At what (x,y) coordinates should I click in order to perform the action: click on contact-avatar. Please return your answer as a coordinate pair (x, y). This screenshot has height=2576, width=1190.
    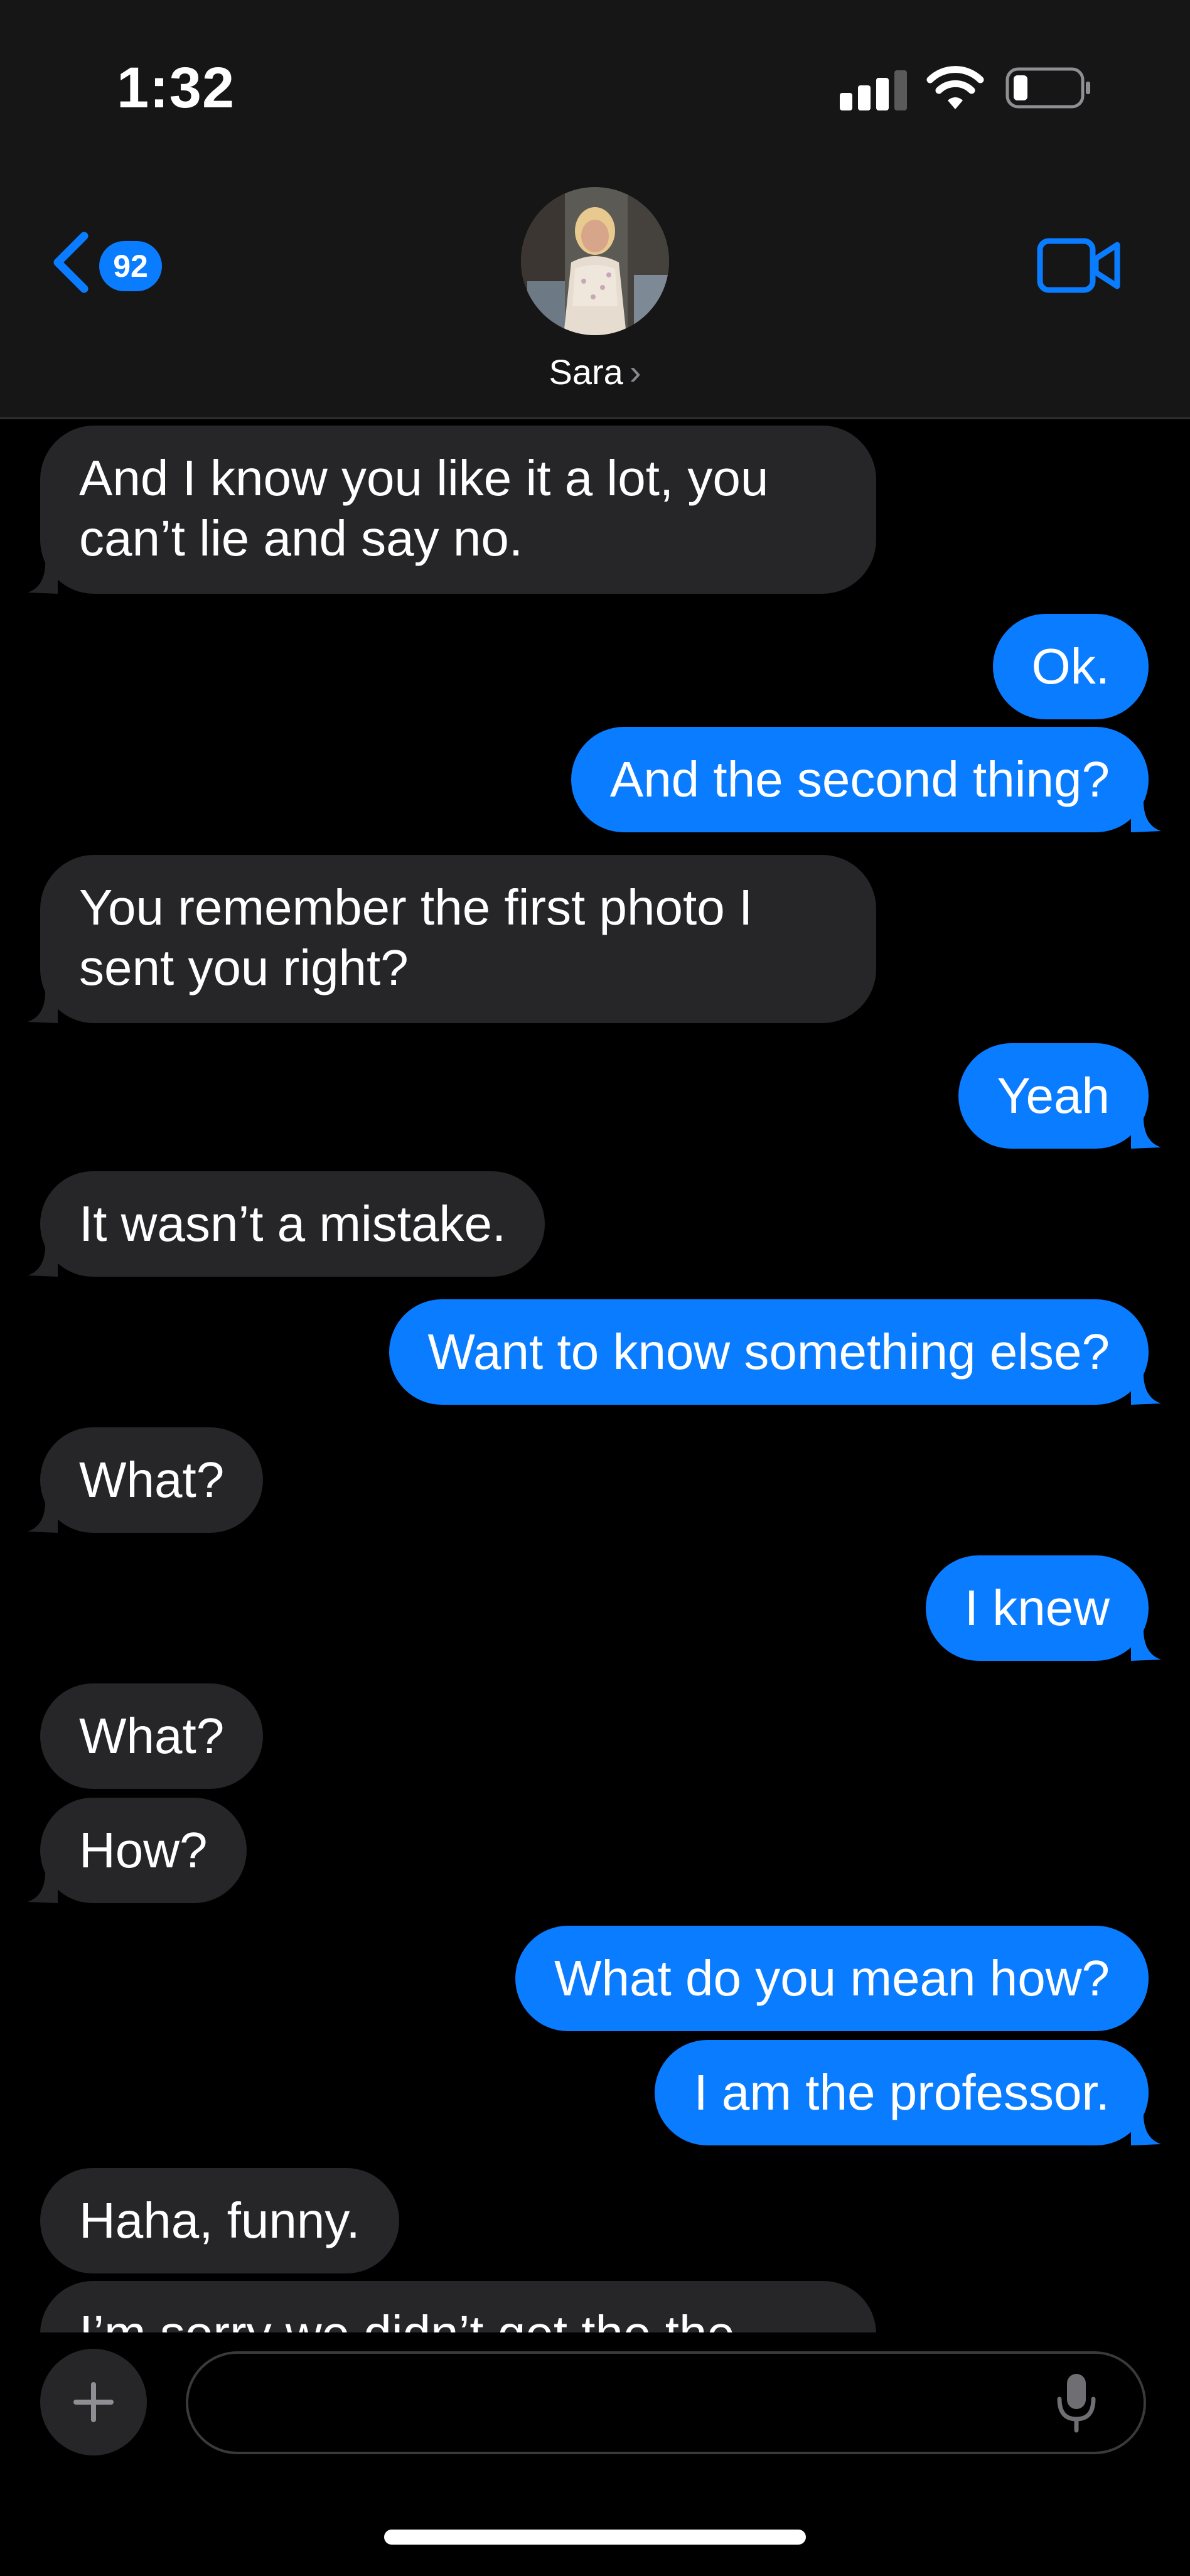
    Looking at the image, I should click on (595, 261).